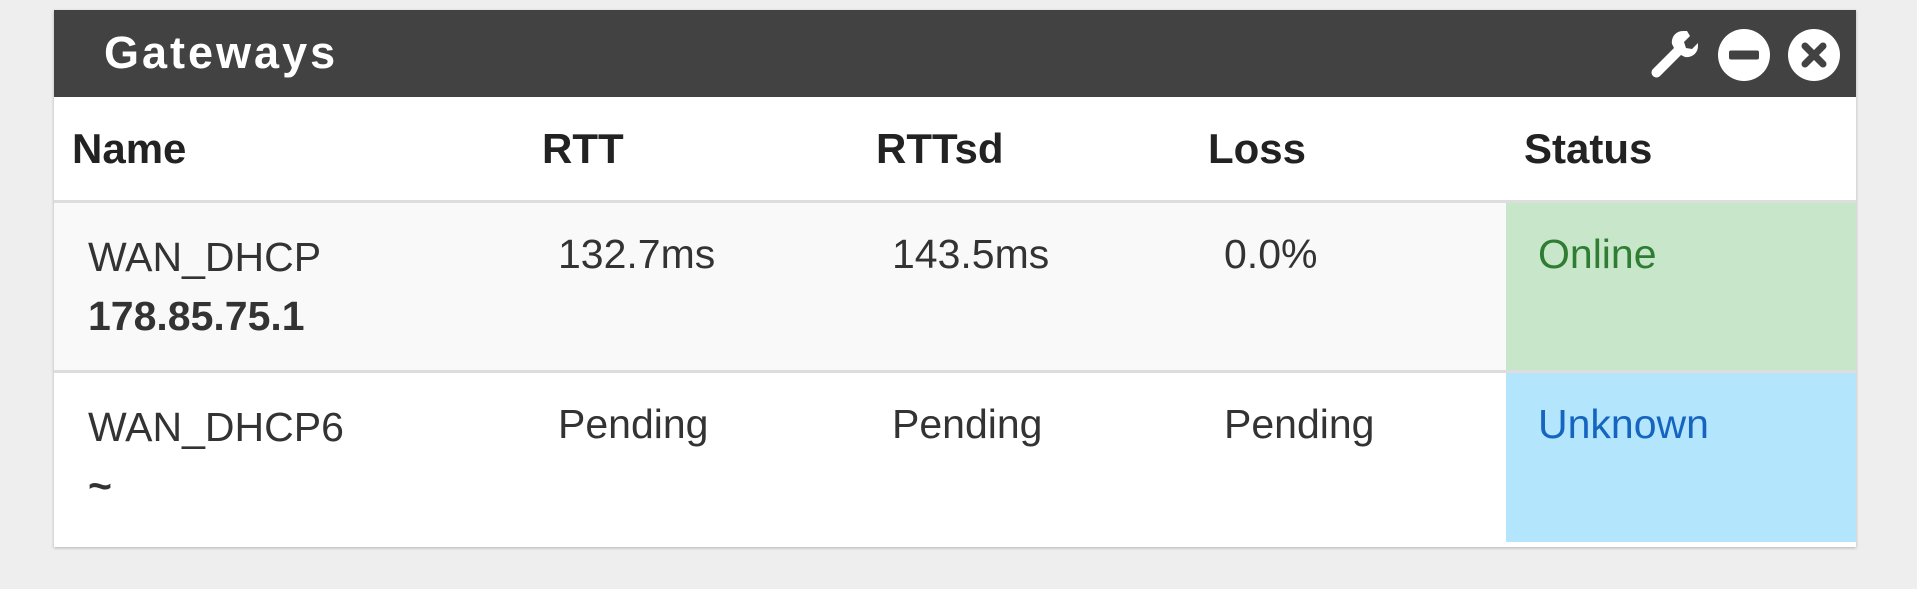 The height and width of the screenshot is (589, 1917). I want to click on loss-value: 0.0%, so click(1348, 287).